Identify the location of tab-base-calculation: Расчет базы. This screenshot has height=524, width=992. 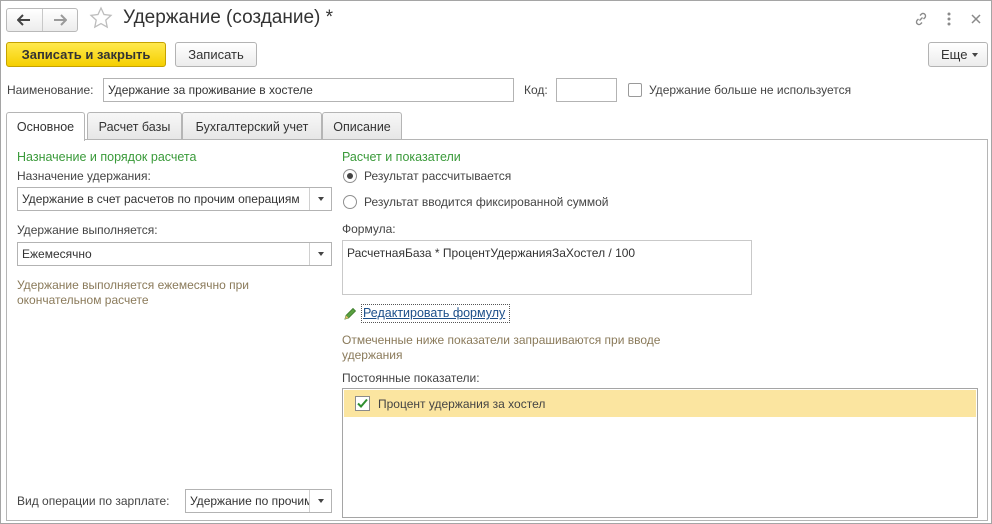
(134, 126).